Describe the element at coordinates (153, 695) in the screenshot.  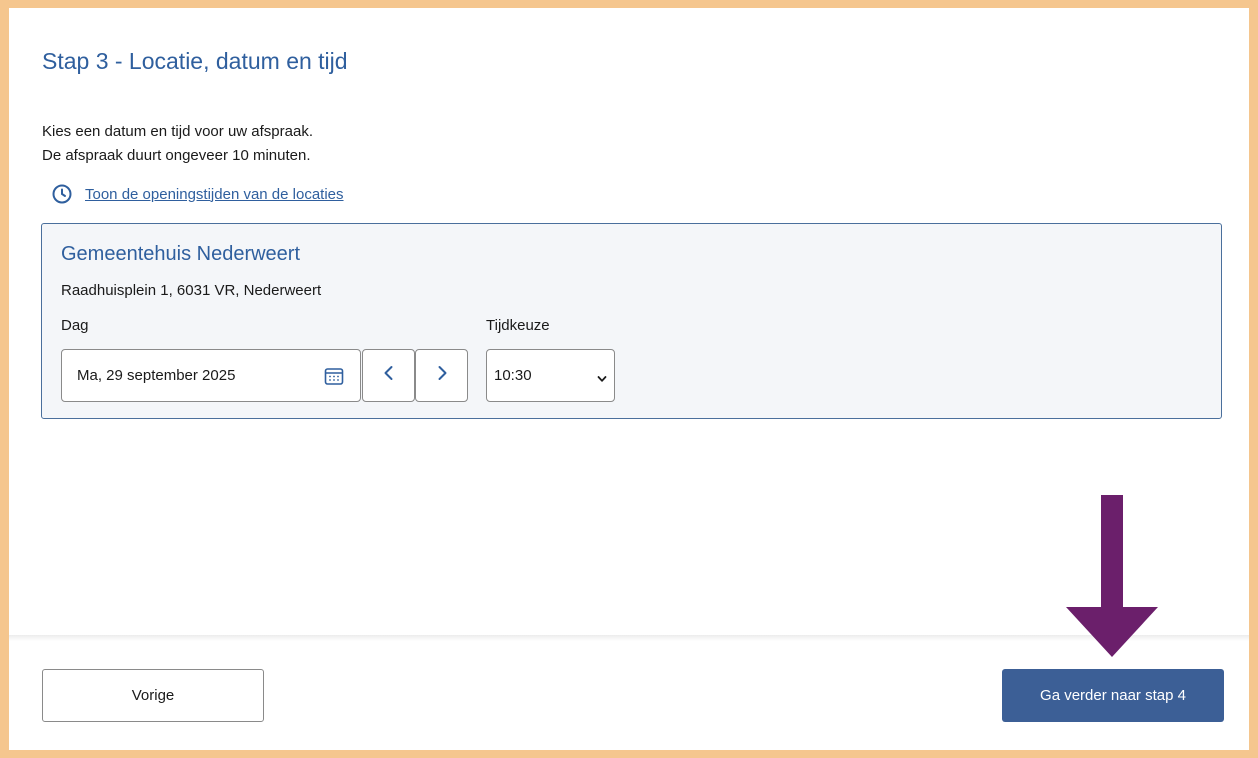
I see `previous-step-button: Vorige` at that location.